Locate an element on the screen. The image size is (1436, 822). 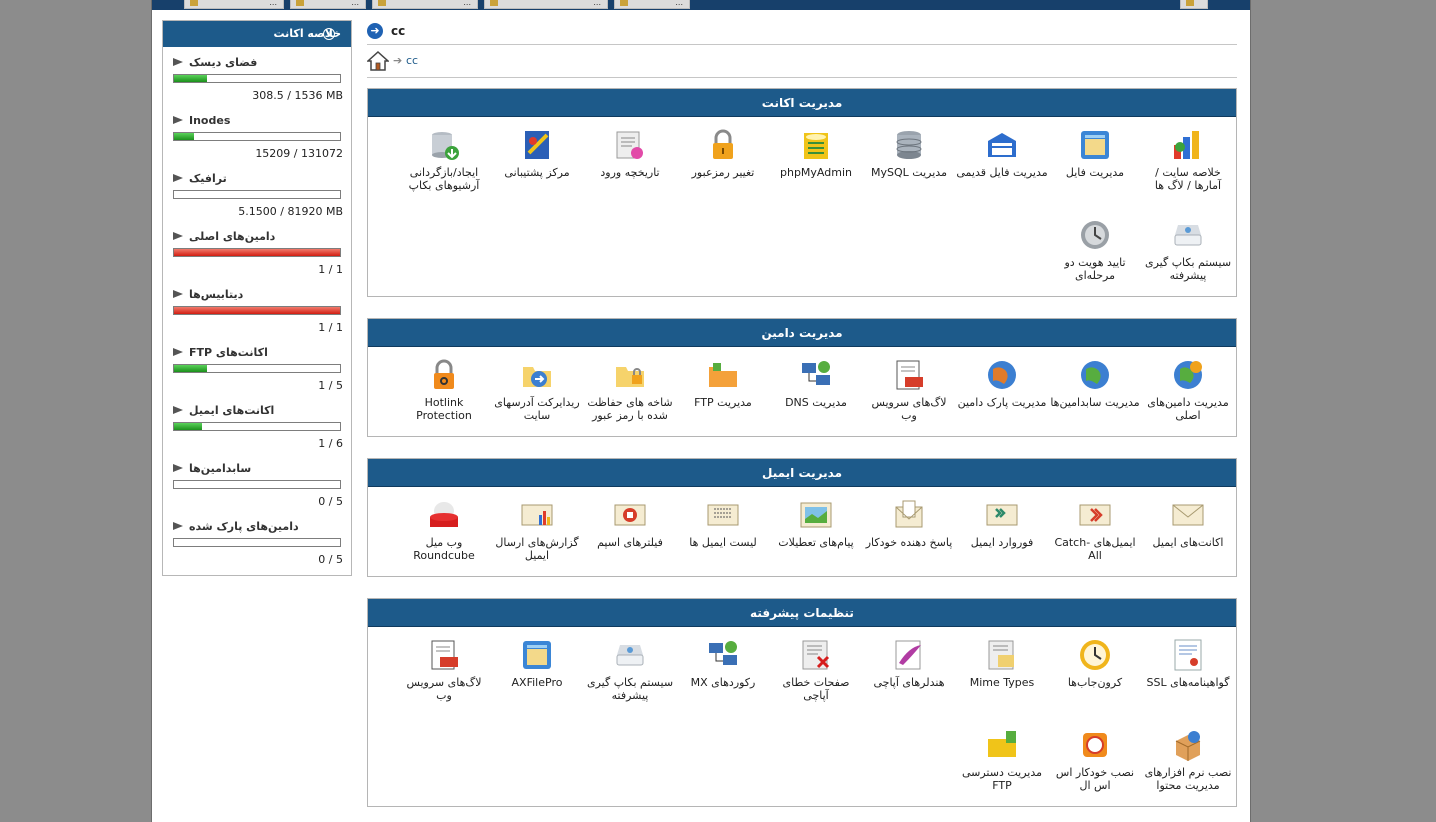
section-item: نصب خودکار اس اس ال is located at coordinates (1095, 759).